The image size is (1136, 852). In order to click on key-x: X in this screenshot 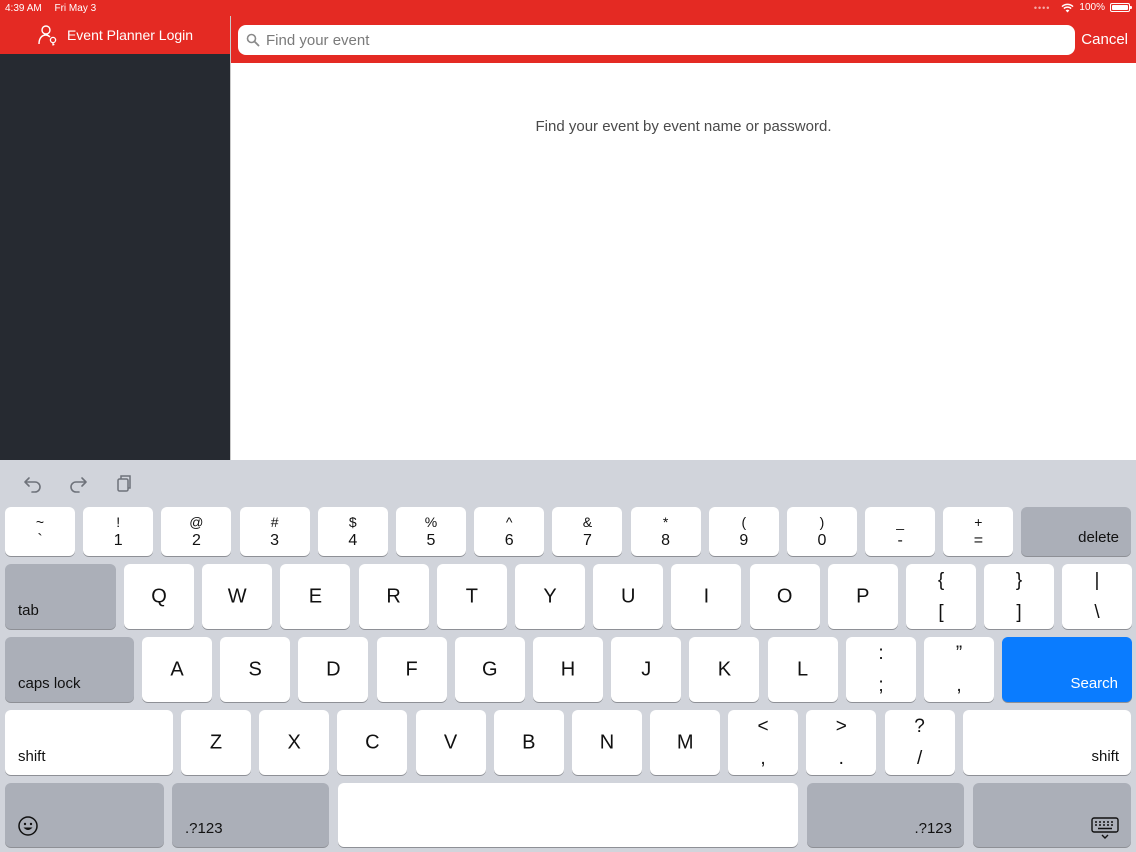, I will do `click(294, 742)`.